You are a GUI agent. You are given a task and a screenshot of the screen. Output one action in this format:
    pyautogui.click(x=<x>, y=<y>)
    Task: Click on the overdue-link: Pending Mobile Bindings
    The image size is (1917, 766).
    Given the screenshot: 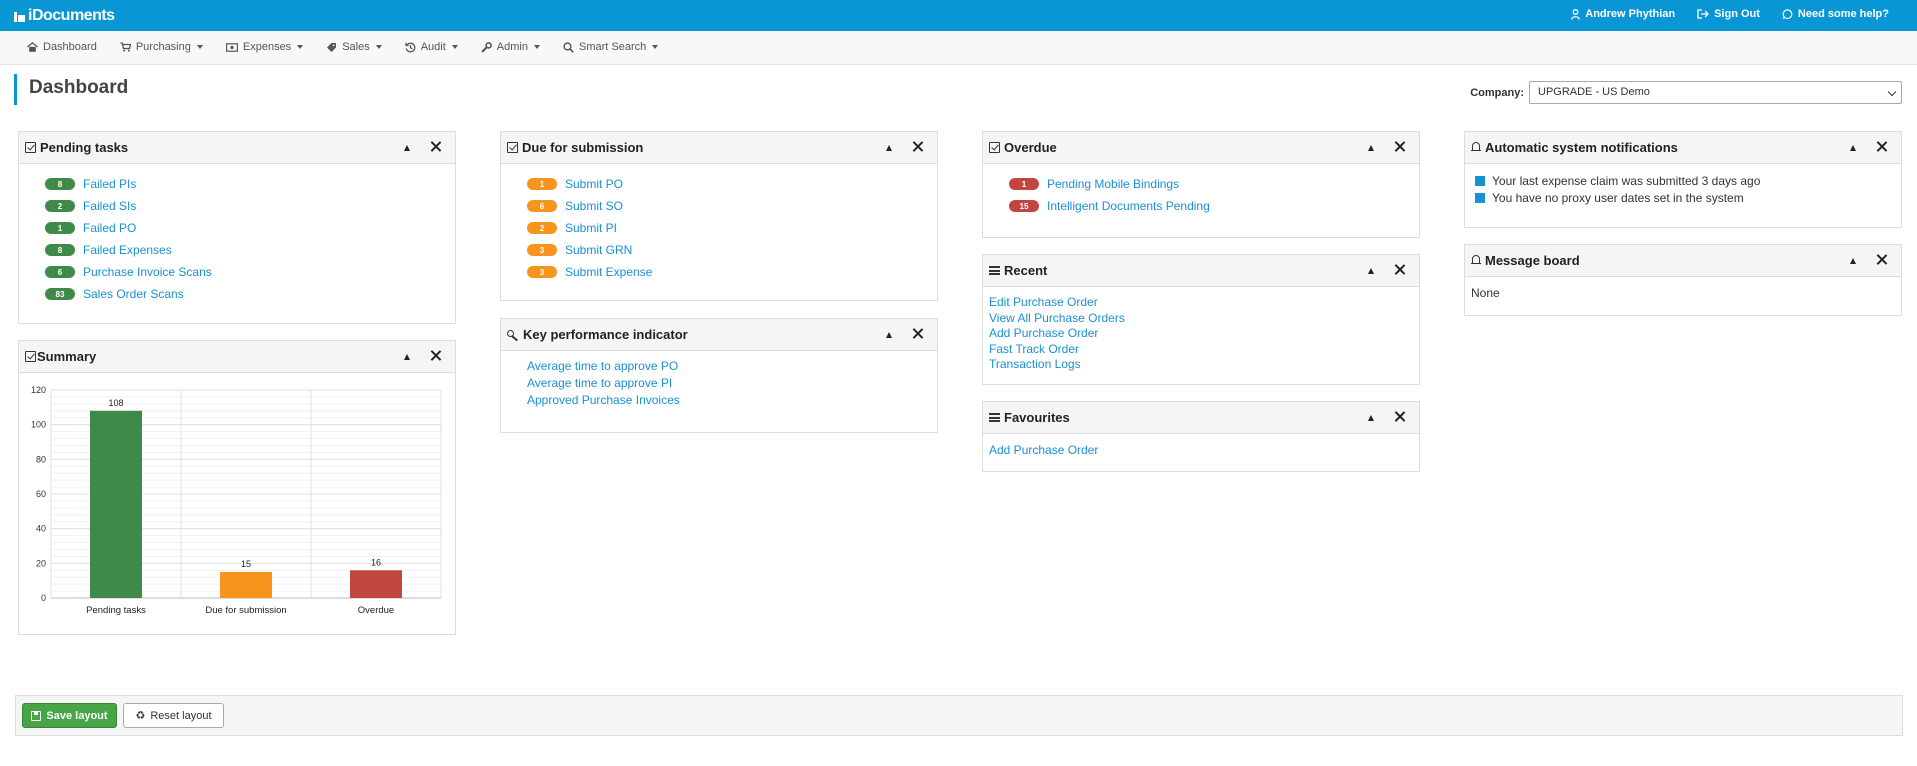 What is the action you would take?
    pyautogui.click(x=1113, y=184)
    